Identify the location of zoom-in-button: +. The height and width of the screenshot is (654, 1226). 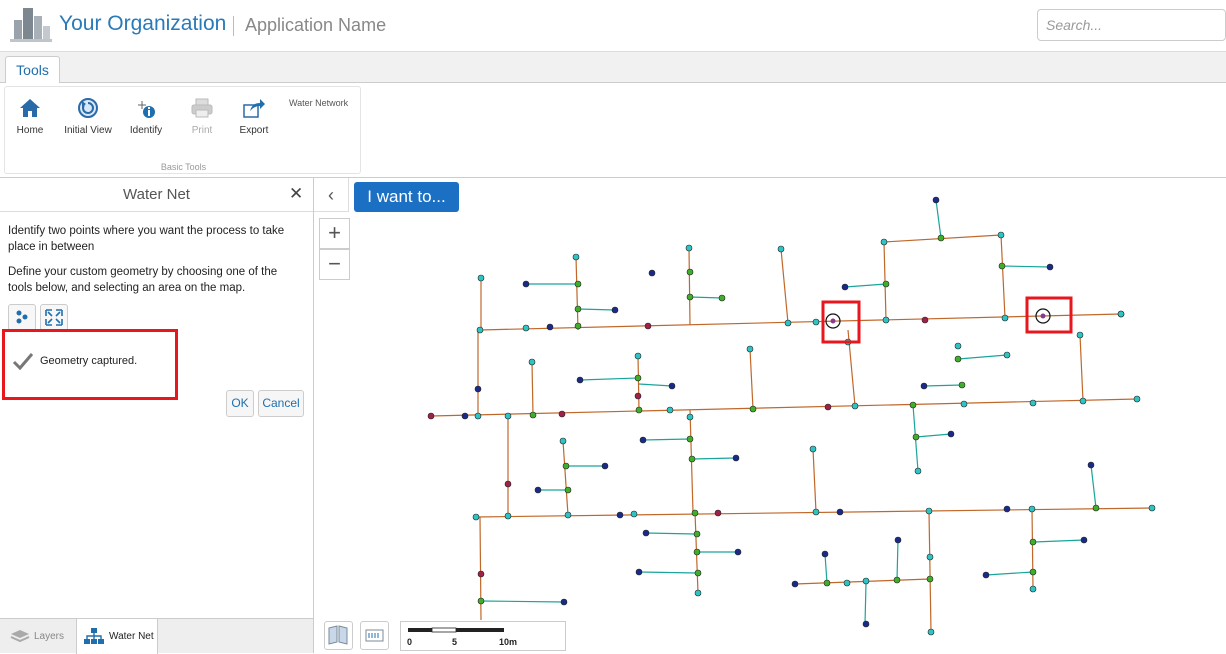
(334, 233).